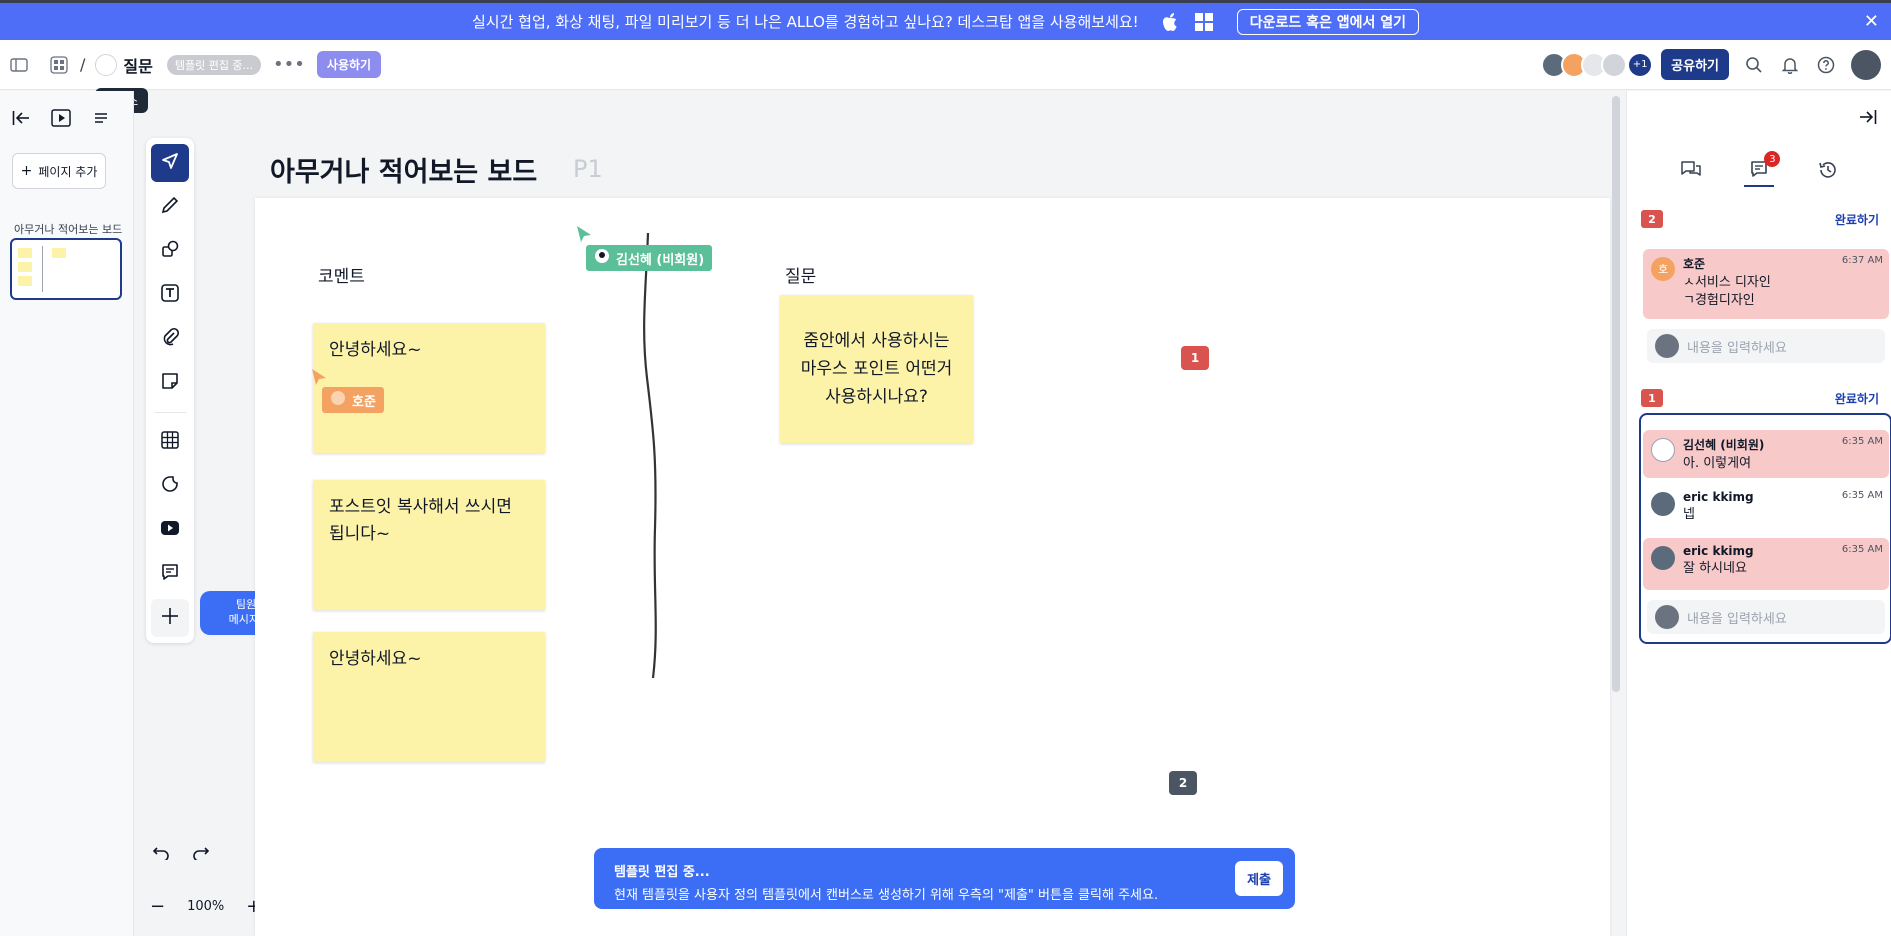  I want to click on present-icon, so click(61, 118).